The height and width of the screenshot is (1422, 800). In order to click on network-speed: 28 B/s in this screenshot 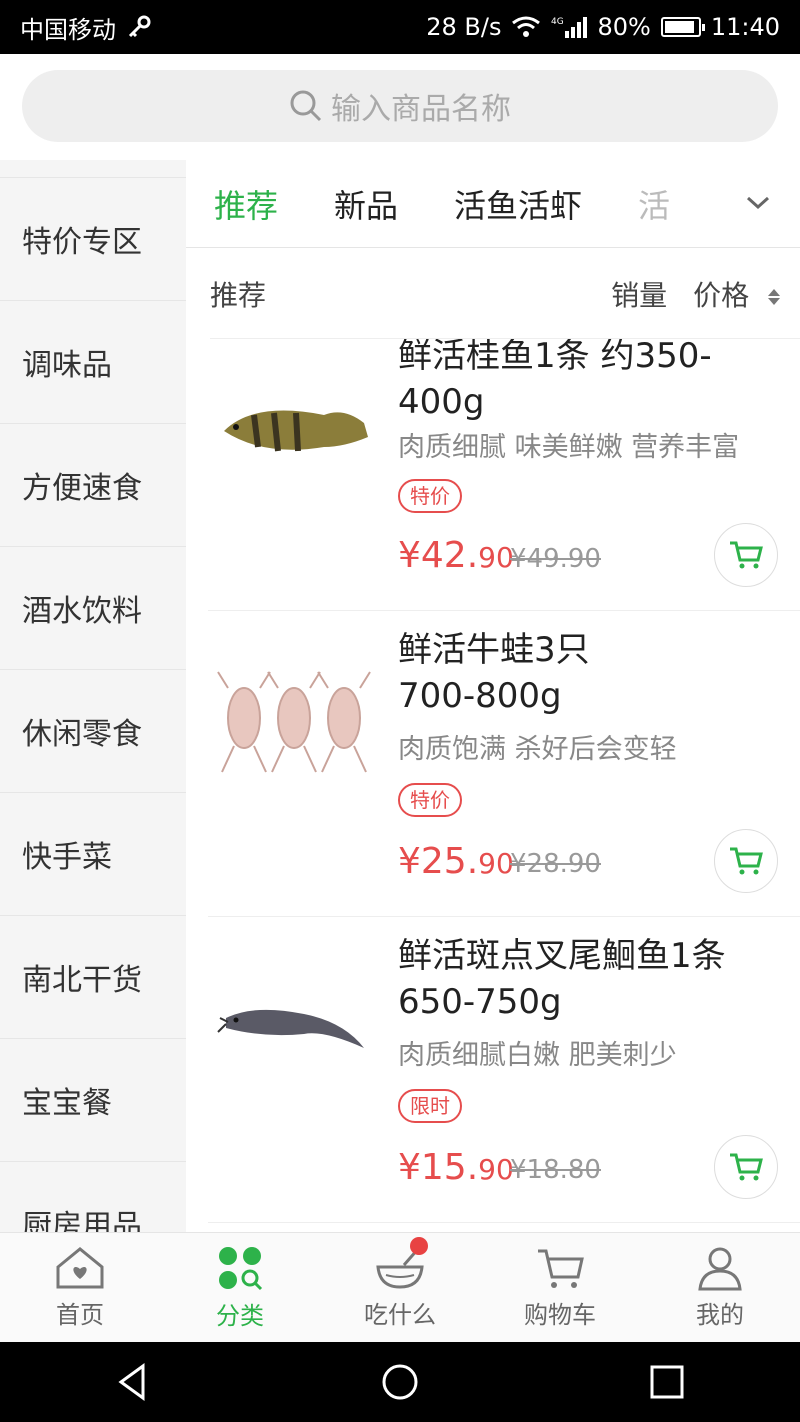, I will do `click(464, 27)`.